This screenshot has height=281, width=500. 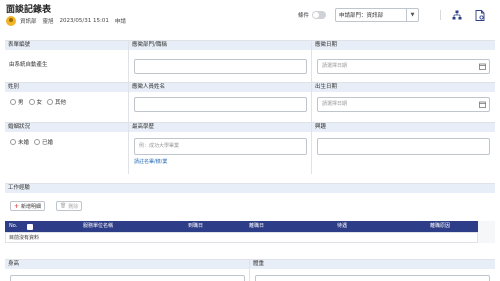 What do you see at coordinates (335, 104) in the screenshot?
I see `birth-date-placeholder: 請選擇日期` at bounding box center [335, 104].